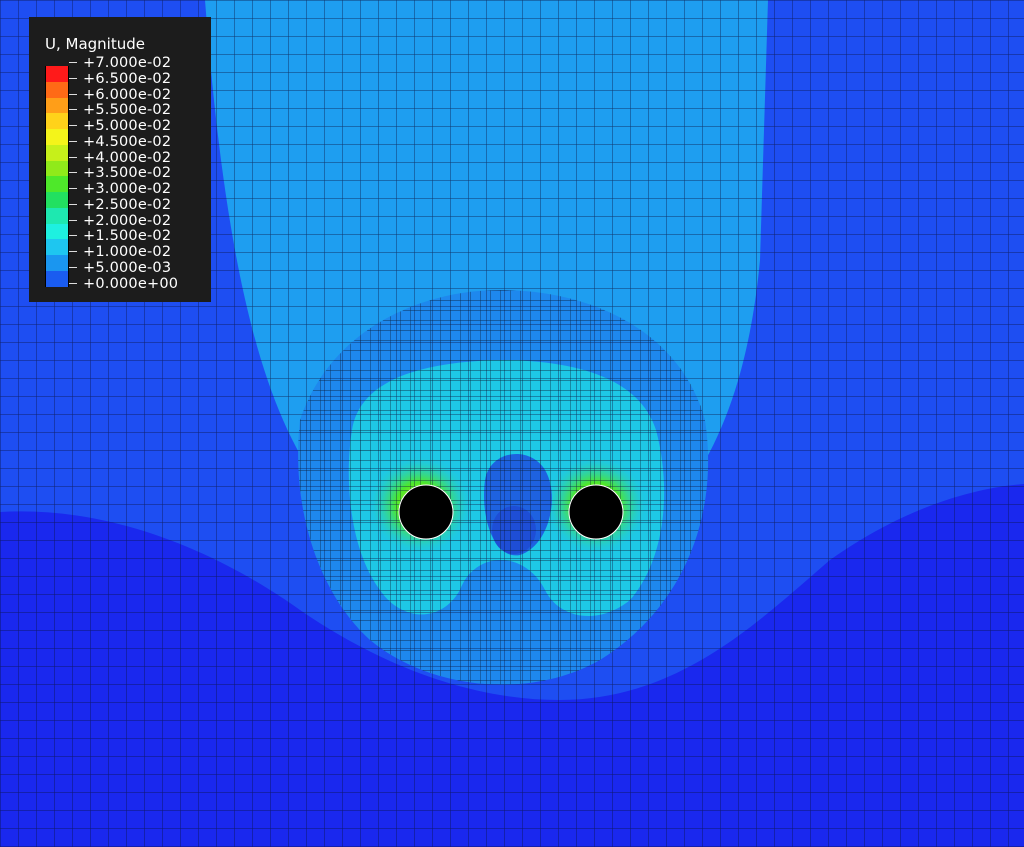 Image resolution: width=1024 pixels, height=847 pixels. What do you see at coordinates (127, 236) in the screenshot?
I see `legend-label: +1.500e-02` at bounding box center [127, 236].